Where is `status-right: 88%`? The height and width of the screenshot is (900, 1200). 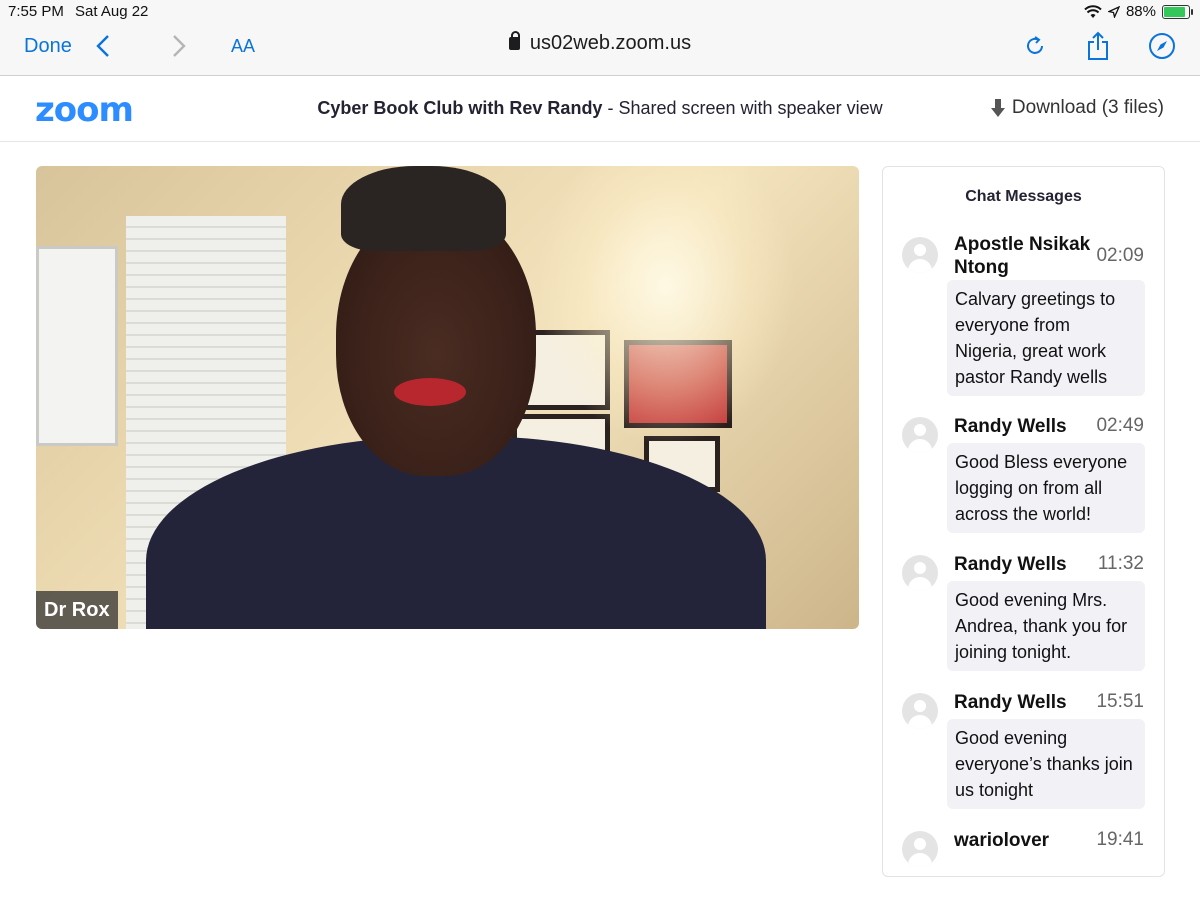
status-right: 88% is located at coordinates (1138, 11).